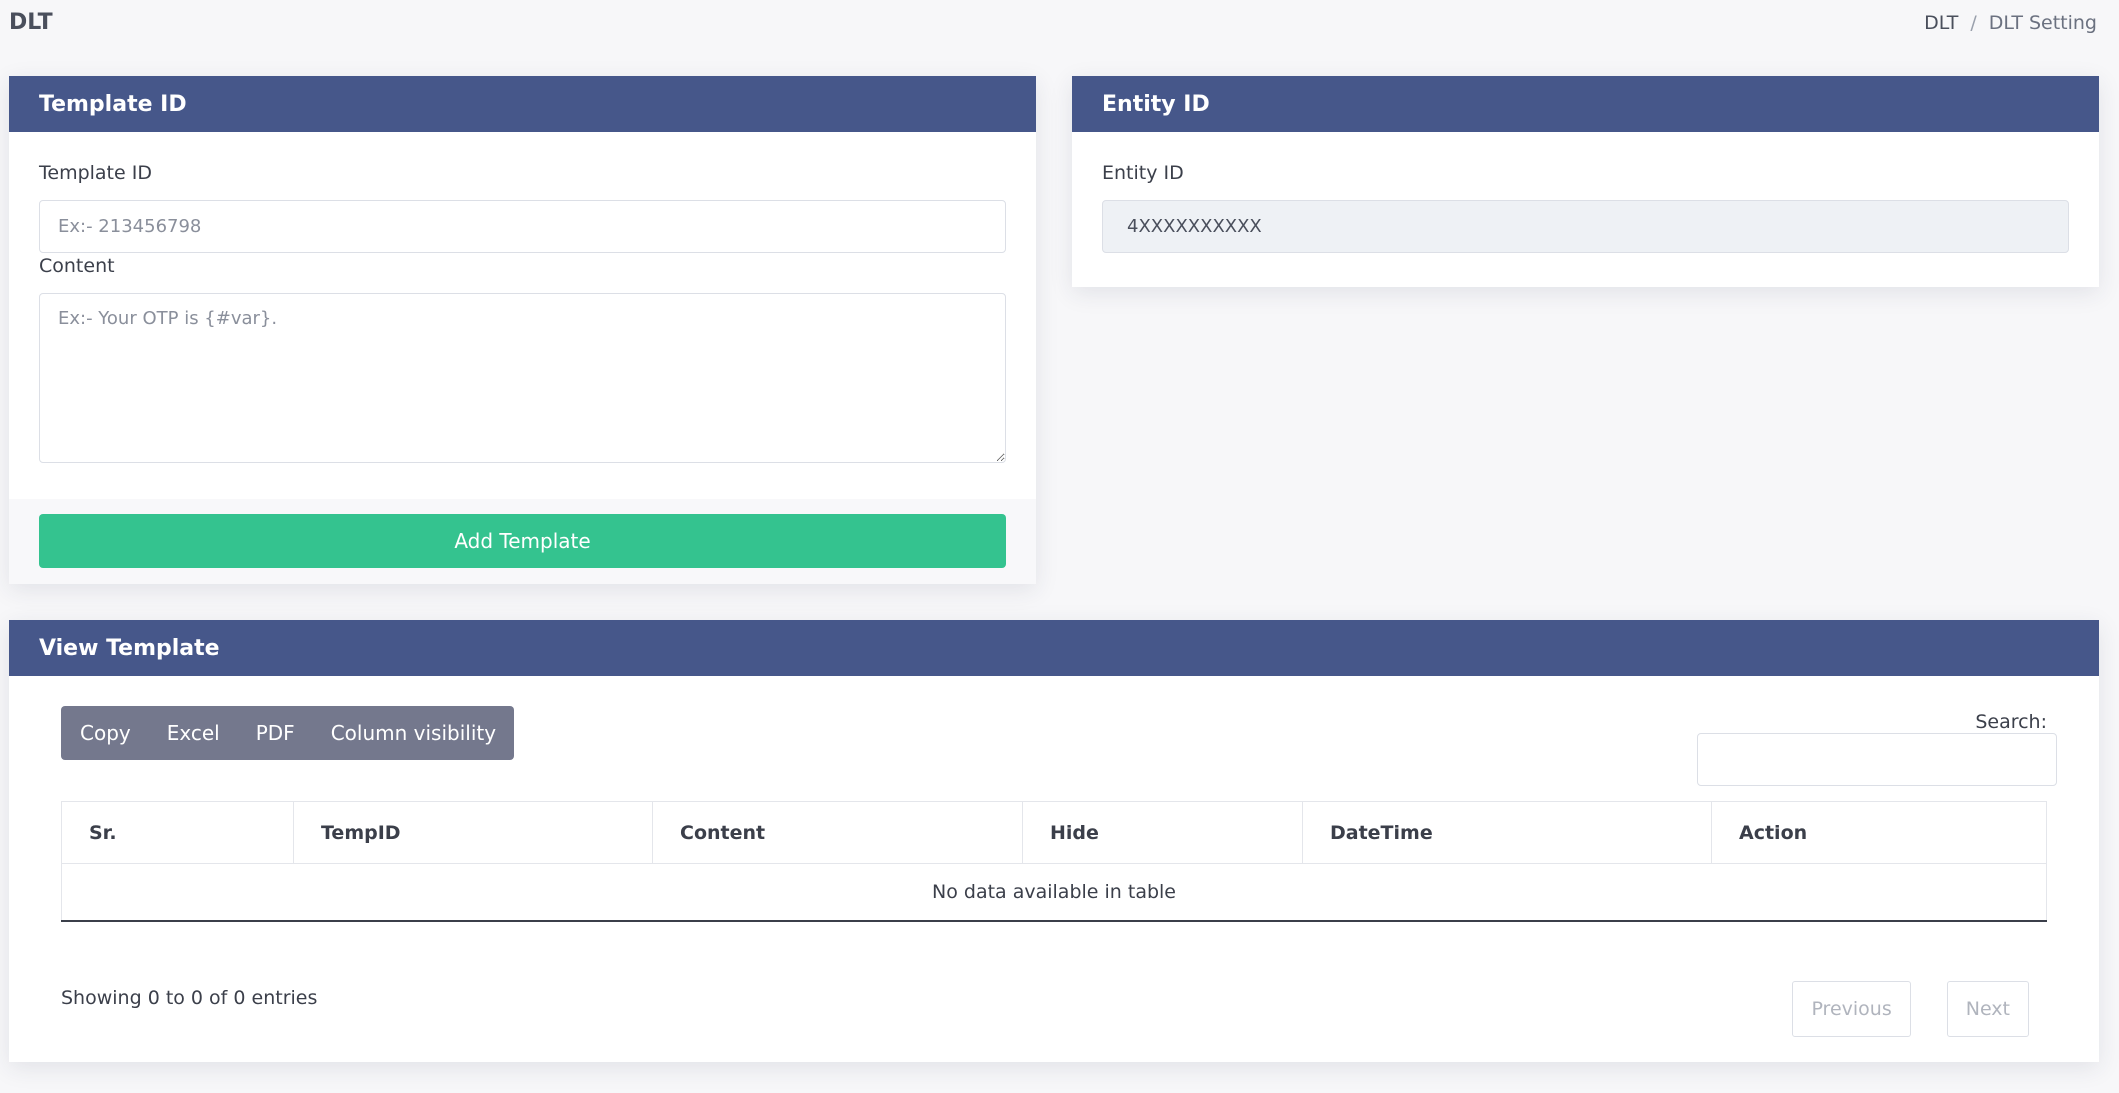 The height and width of the screenshot is (1093, 2119). I want to click on column-header-hide: Hide, so click(1162, 832).